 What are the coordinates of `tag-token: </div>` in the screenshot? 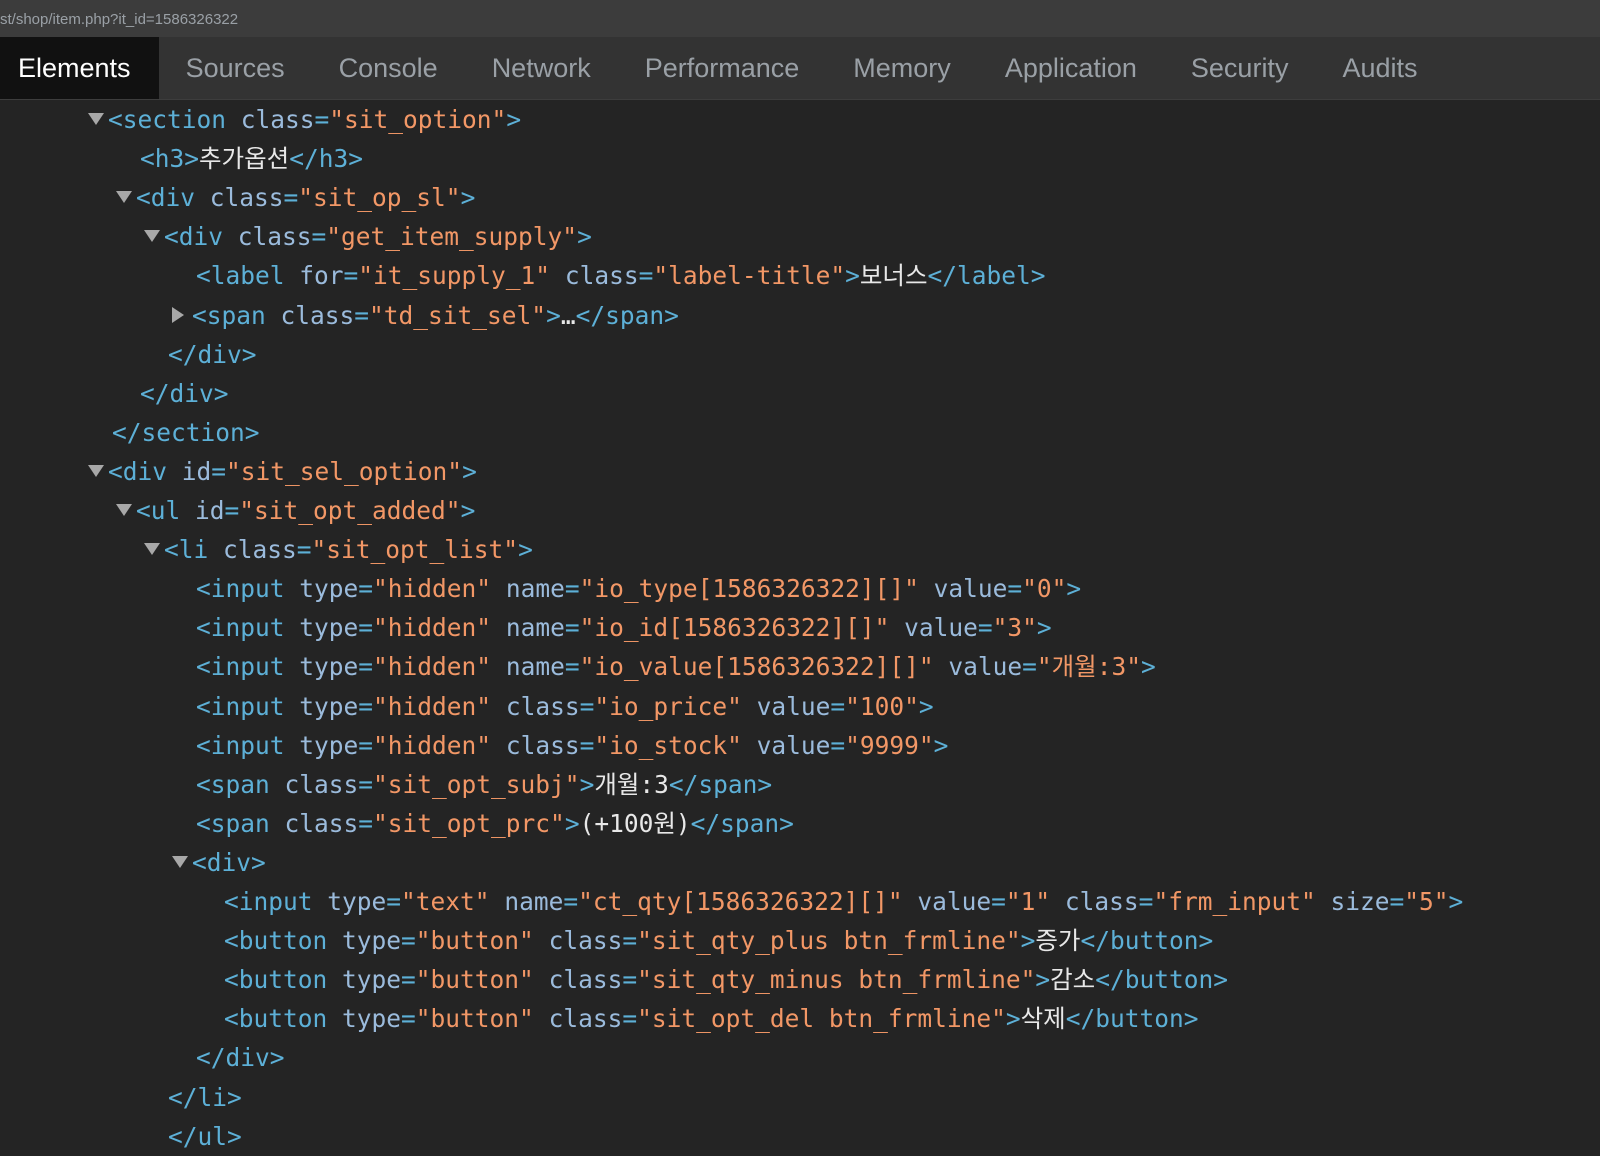 It's located at (240, 1058).